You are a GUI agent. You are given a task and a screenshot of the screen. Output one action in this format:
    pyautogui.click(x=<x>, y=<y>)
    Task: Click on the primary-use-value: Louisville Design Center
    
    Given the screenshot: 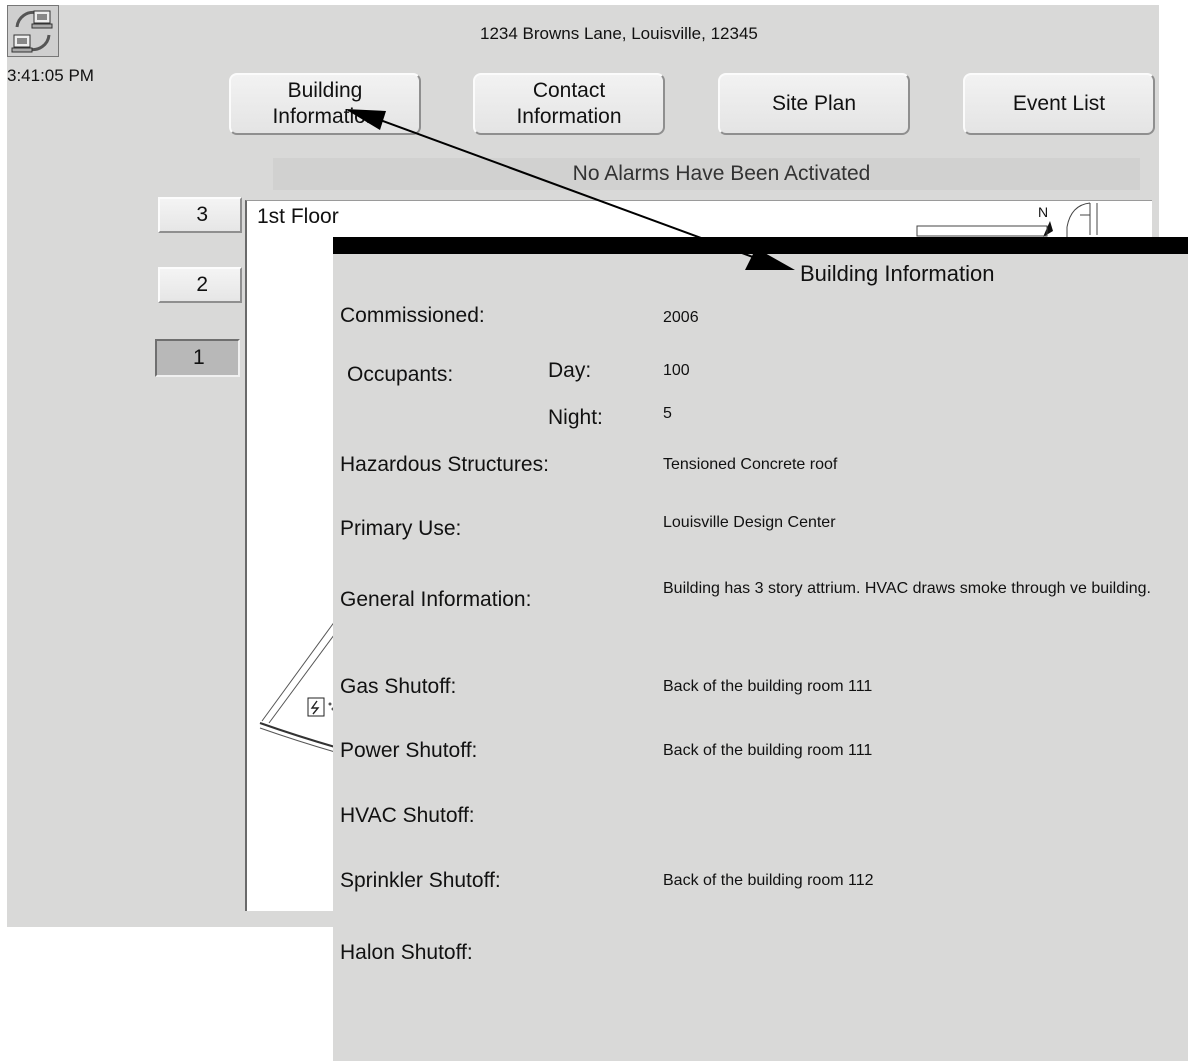 What is the action you would take?
    pyautogui.click(x=749, y=522)
    